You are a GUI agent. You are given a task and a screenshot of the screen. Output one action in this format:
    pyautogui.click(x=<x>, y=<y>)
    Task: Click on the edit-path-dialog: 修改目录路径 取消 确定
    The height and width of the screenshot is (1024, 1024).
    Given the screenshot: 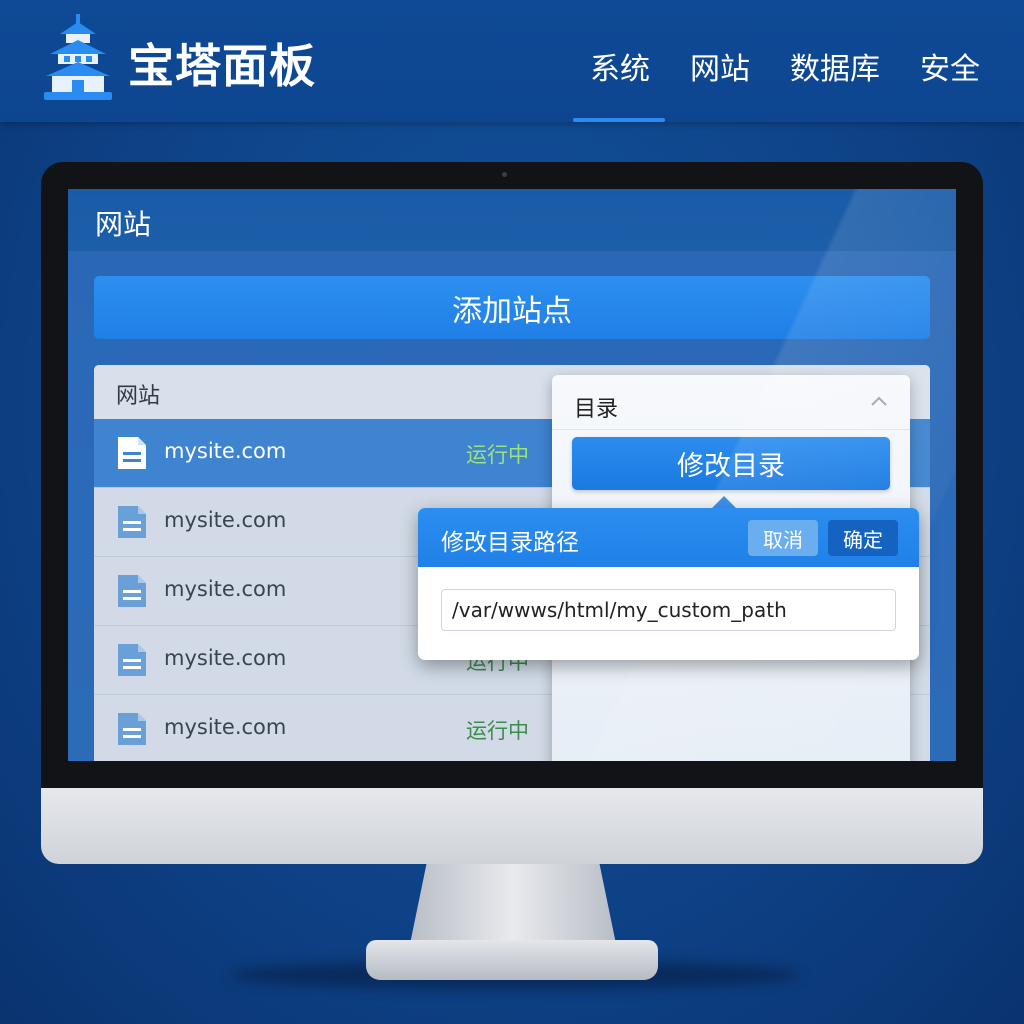 What is the action you would take?
    pyautogui.click(x=668, y=584)
    